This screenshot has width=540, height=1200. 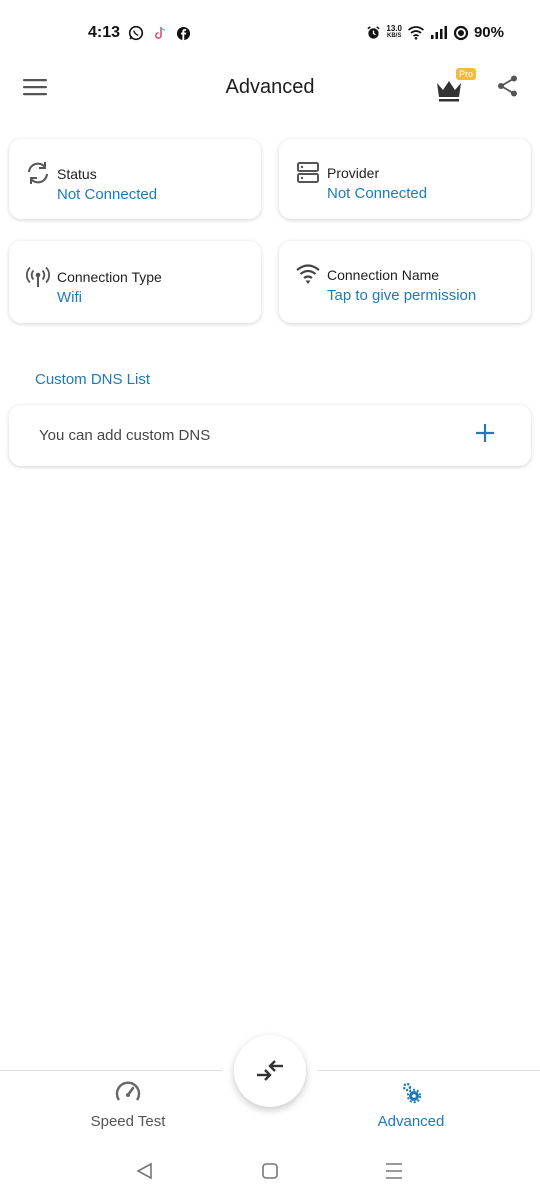 I want to click on battery-icon, so click(x=461, y=32).